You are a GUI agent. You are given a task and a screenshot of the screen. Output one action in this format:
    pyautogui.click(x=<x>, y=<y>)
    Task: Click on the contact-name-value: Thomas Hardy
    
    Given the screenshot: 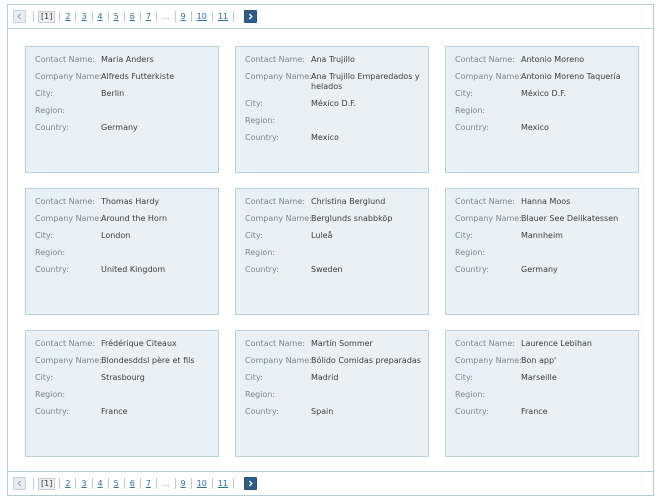 What is the action you would take?
    pyautogui.click(x=130, y=201)
    